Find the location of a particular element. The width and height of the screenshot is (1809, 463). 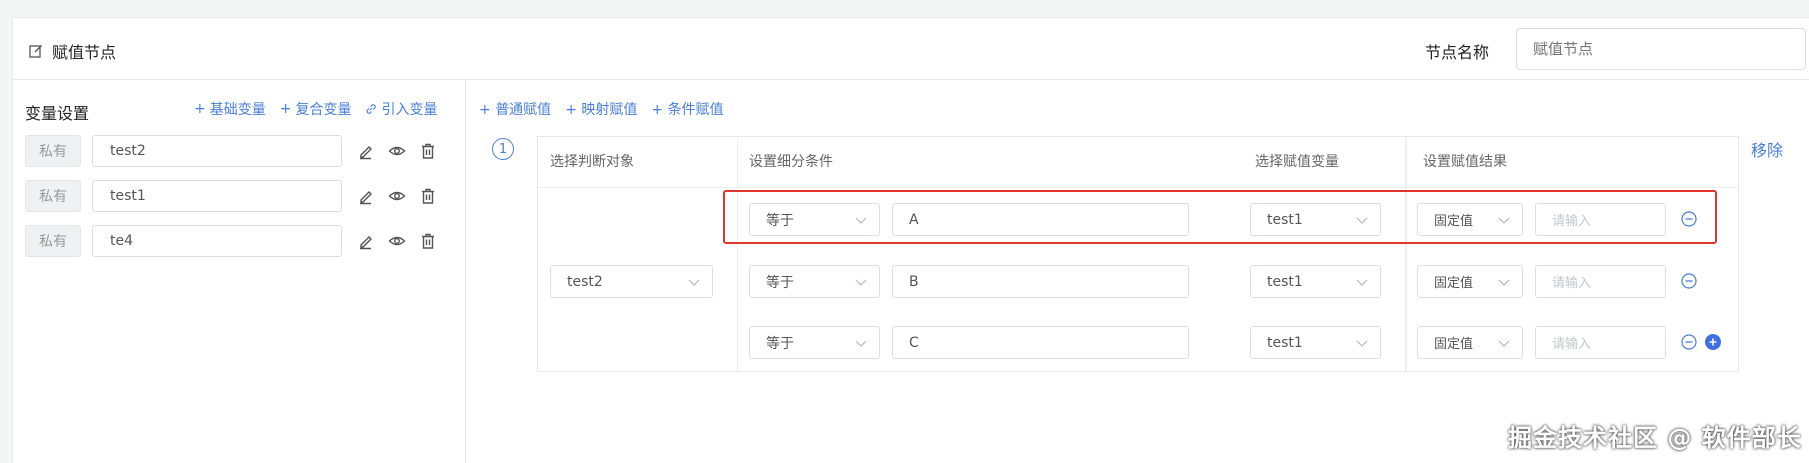

column-header: 选择赋值变量 is located at coordinates (1297, 162).